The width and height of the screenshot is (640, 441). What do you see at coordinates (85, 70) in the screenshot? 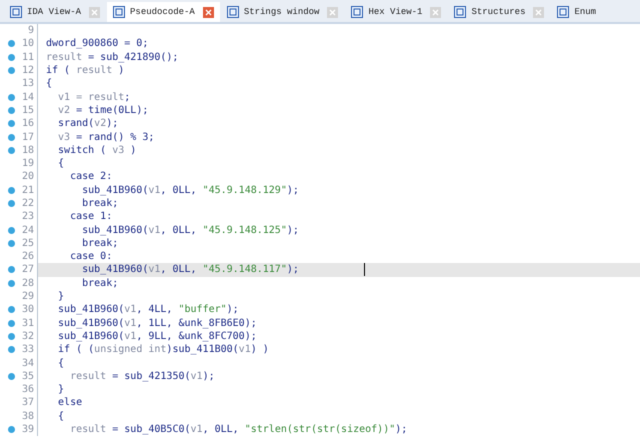
I see `code-line: if ( result )` at bounding box center [85, 70].